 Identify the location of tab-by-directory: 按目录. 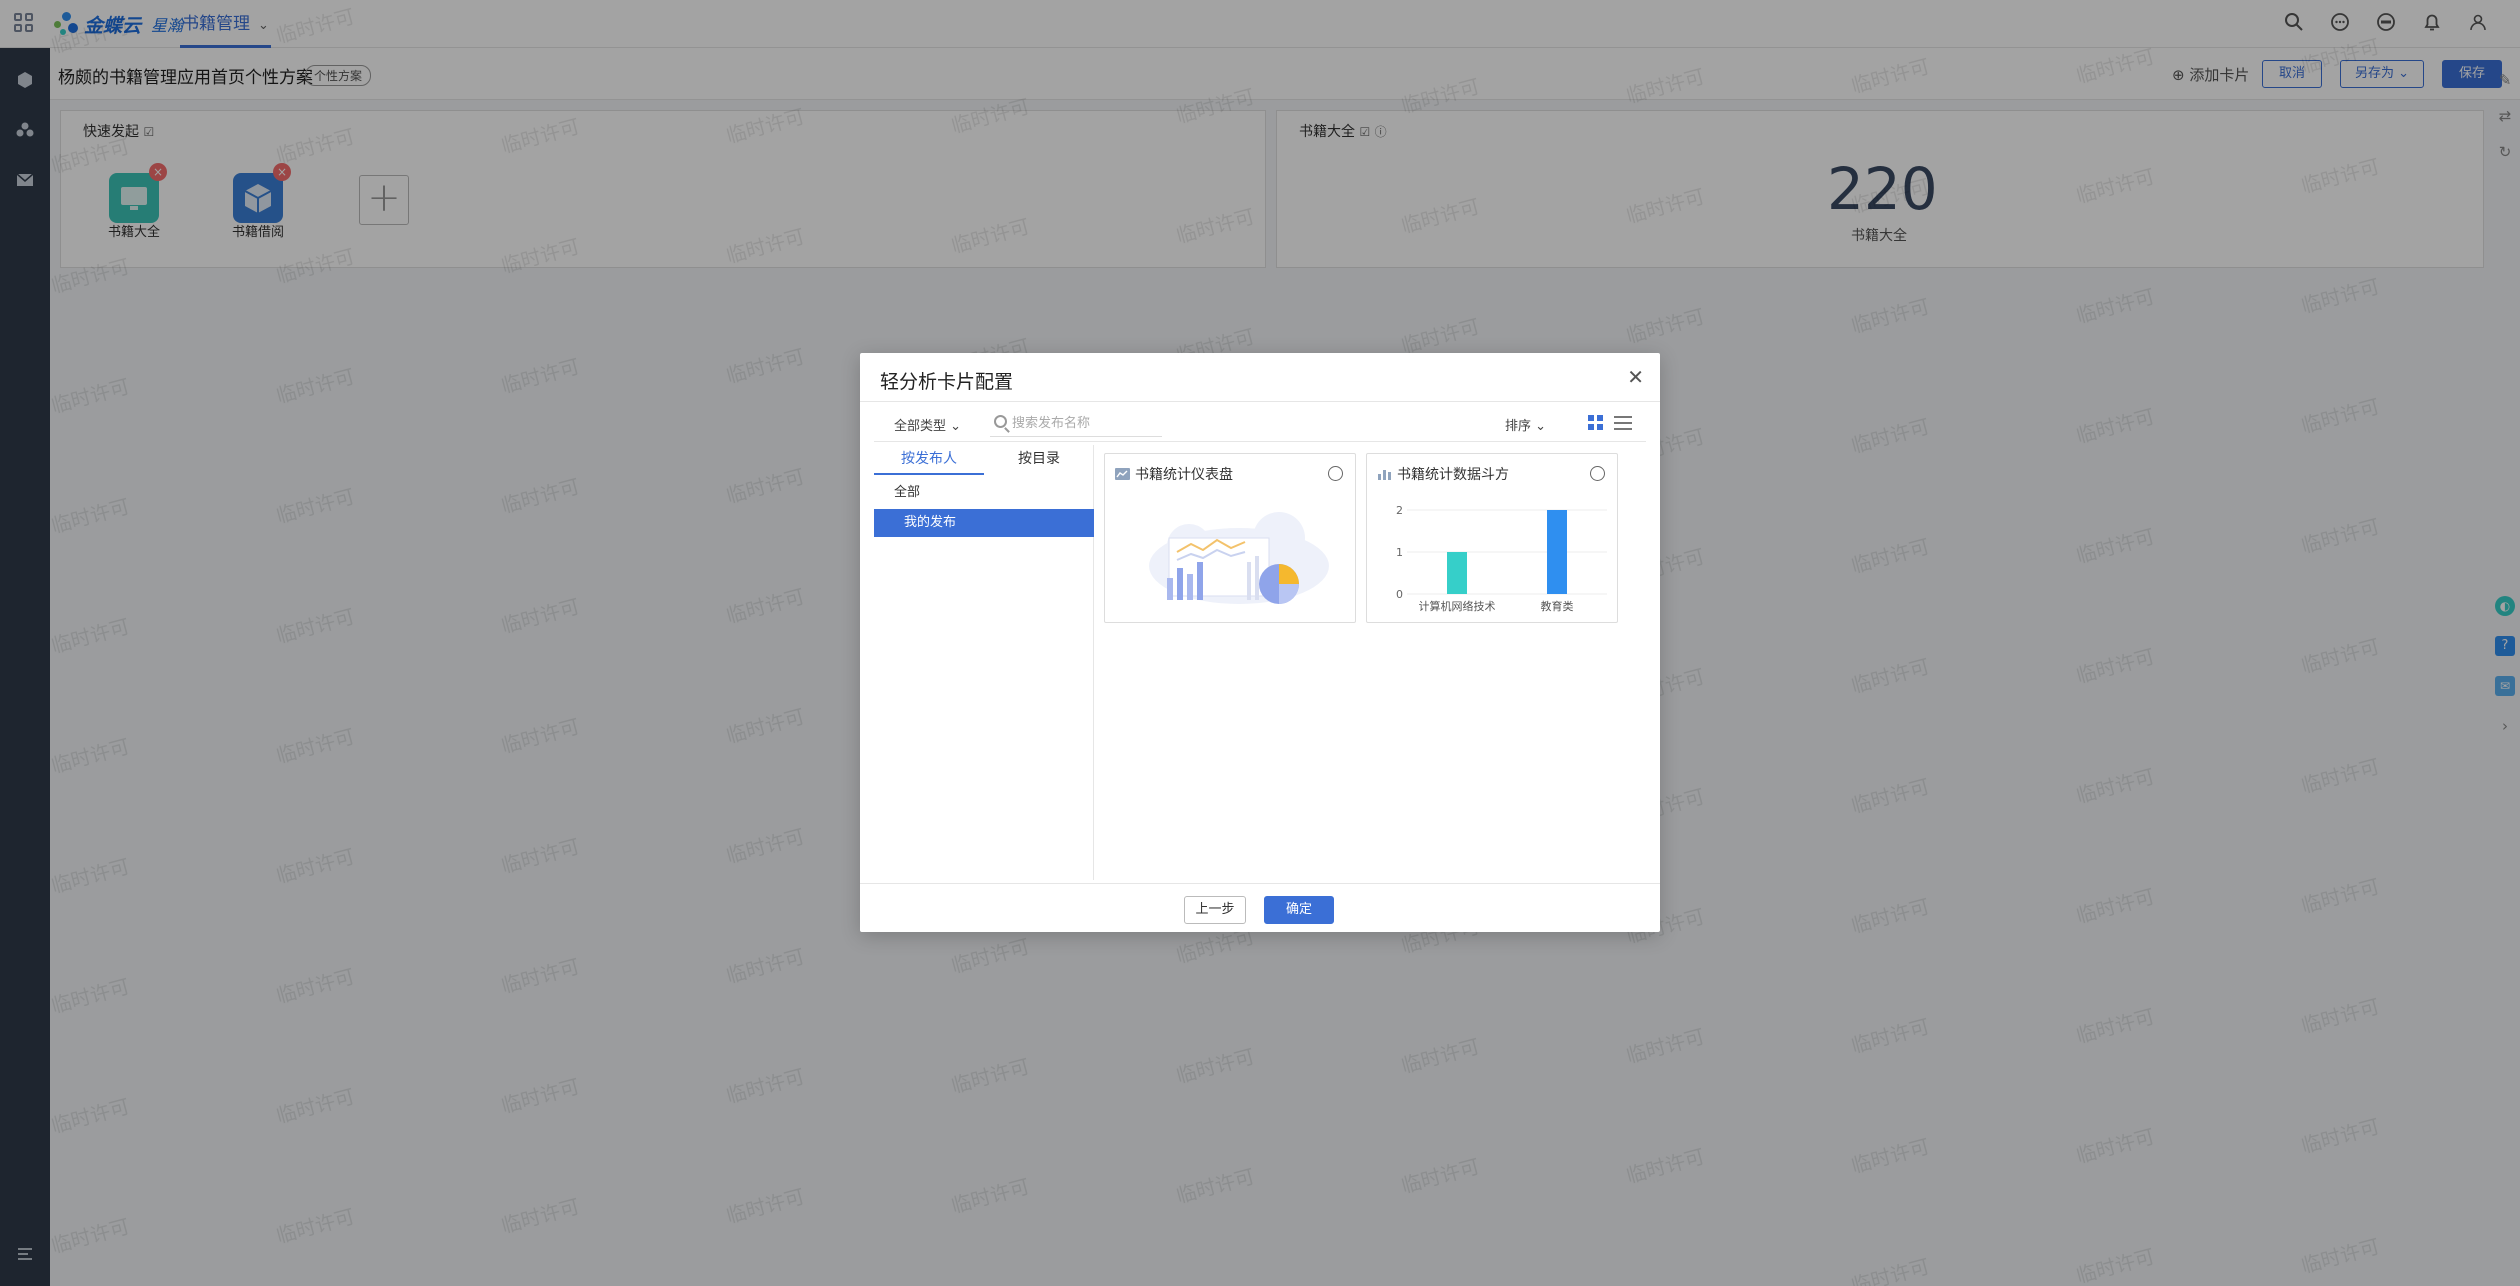
(1039, 460).